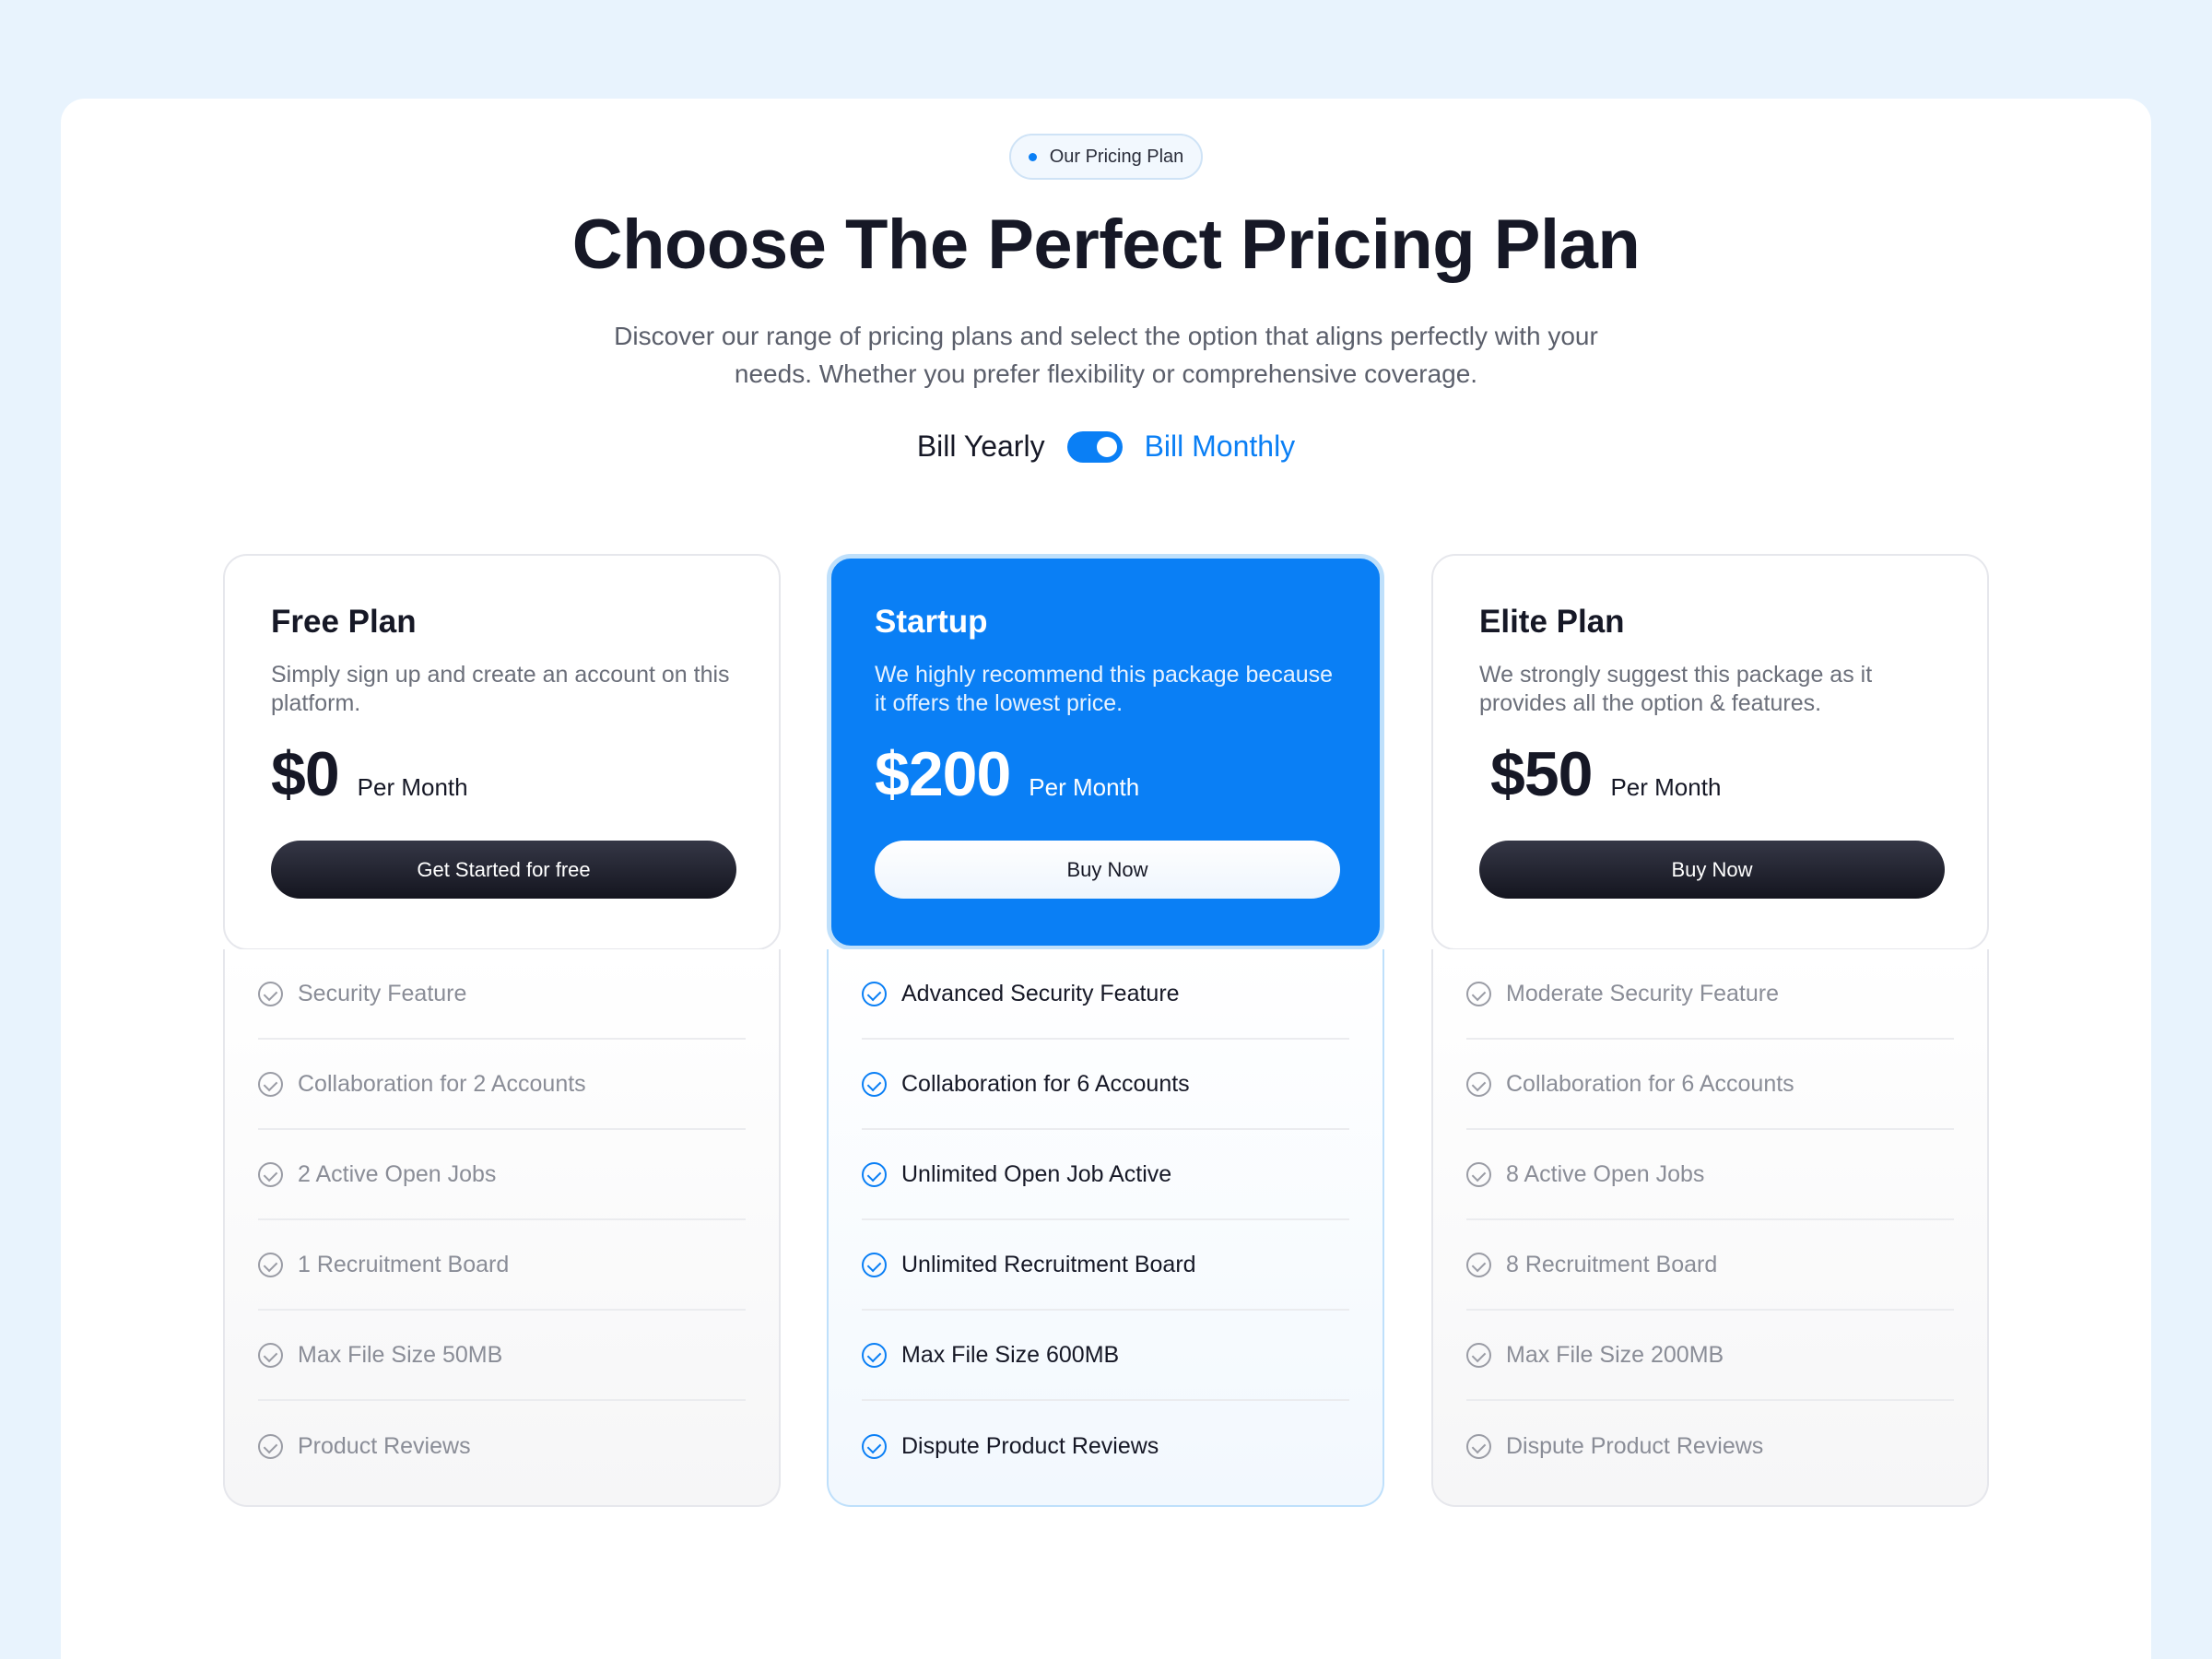  I want to click on feature-label: Max File Size 200MB, so click(1615, 1354).